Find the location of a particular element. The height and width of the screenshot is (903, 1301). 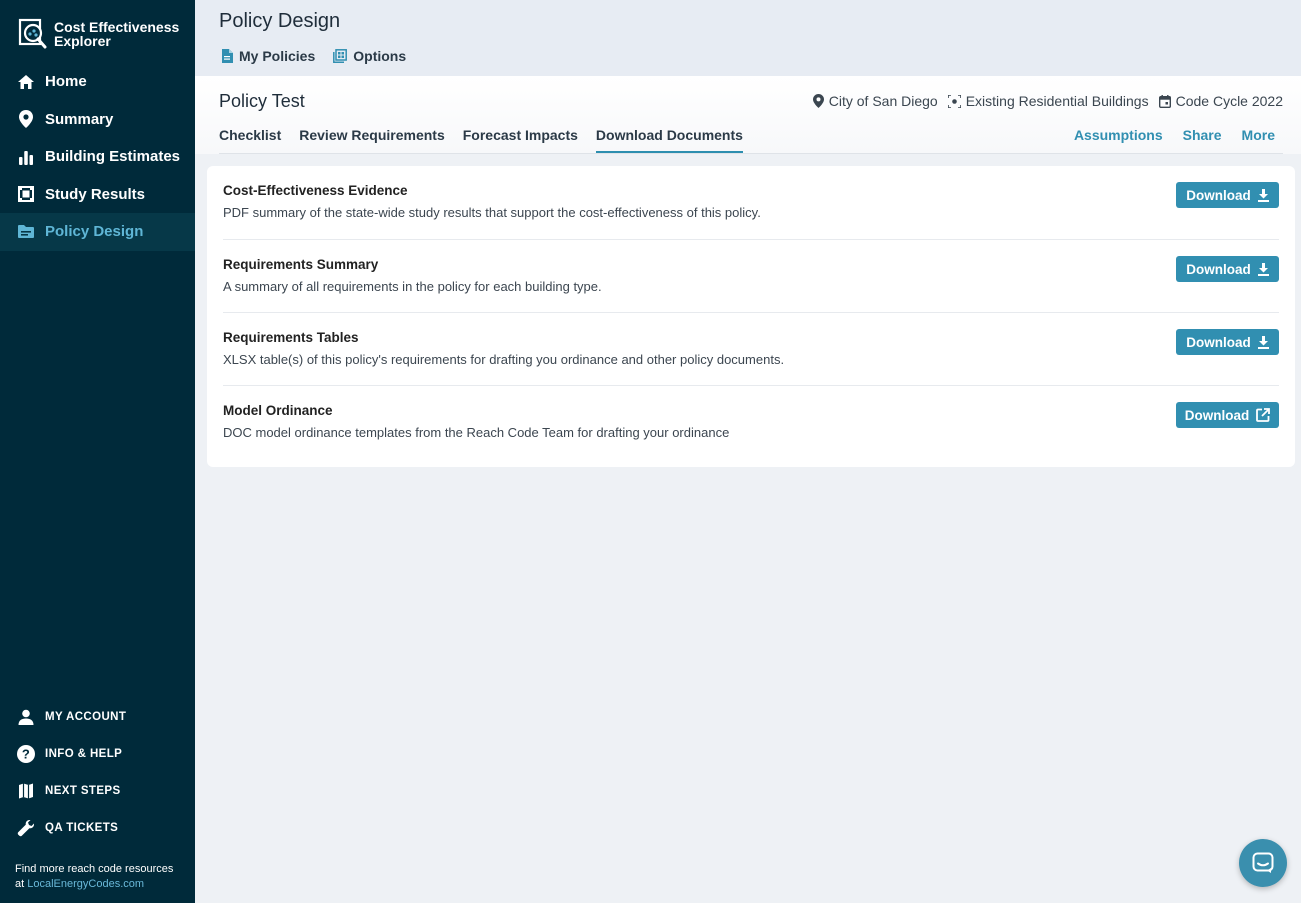

user-icon is located at coordinates (26, 717).